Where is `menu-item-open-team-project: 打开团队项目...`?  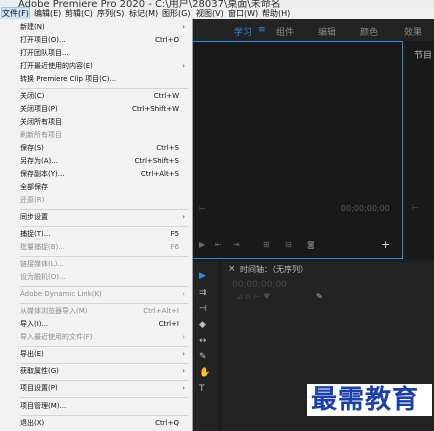 menu-item-open-team-project: 打开团队项目... is located at coordinates (95, 53).